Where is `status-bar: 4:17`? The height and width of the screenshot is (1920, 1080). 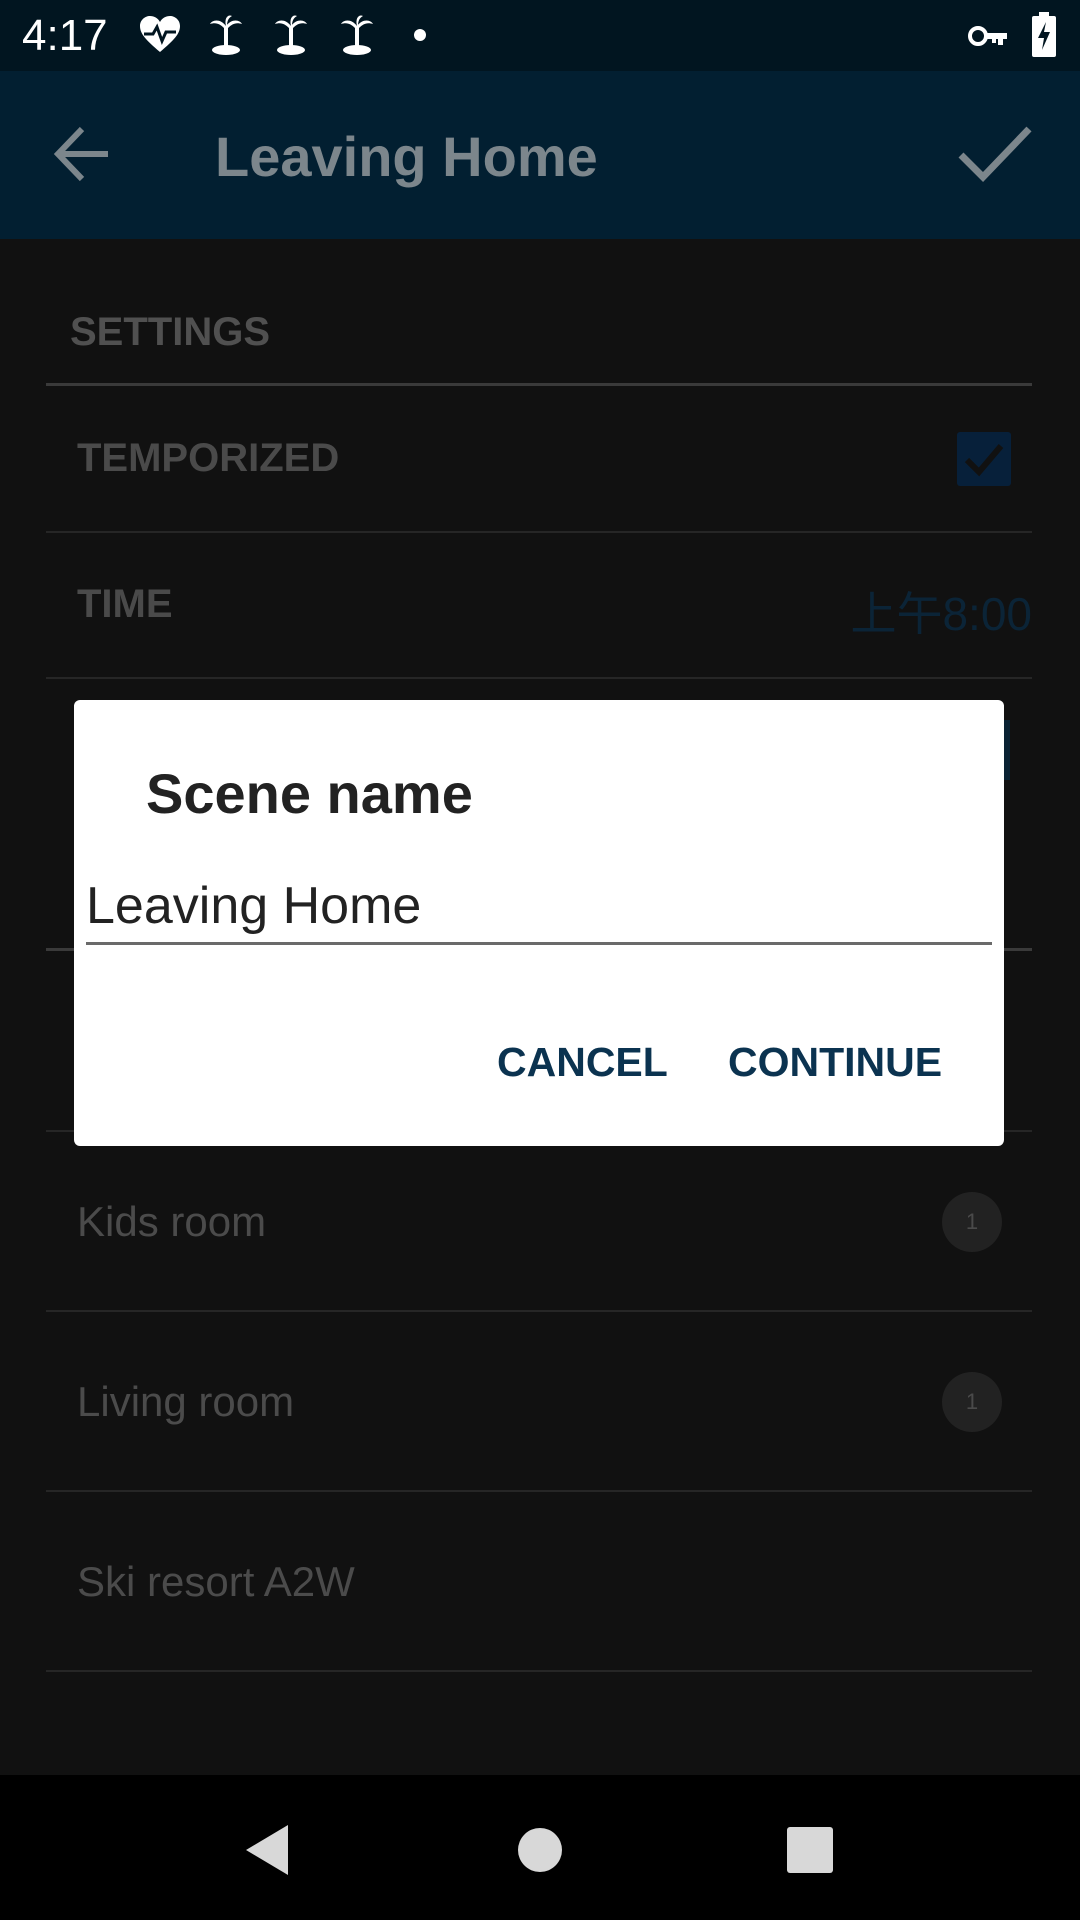 status-bar: 4:17 is located at coordinates (540, 35).